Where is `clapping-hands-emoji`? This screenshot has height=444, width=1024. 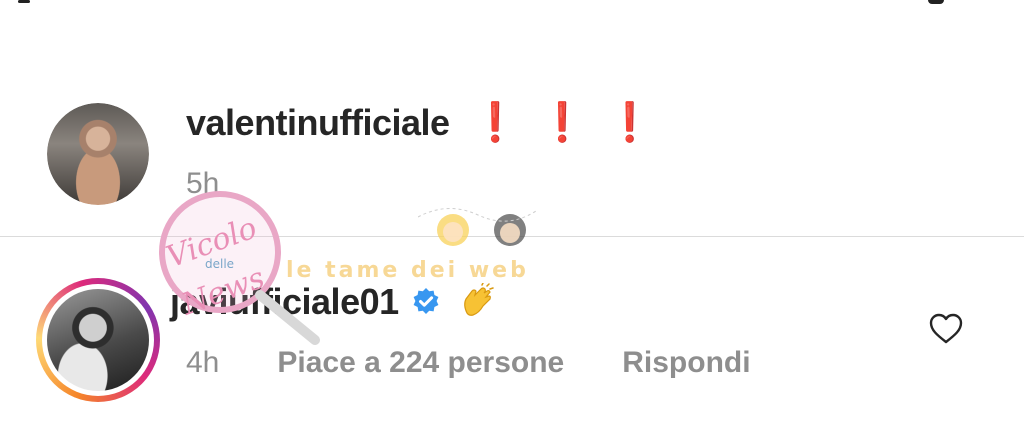
clapping-hands-emoji is located at coordinates (476, 302).